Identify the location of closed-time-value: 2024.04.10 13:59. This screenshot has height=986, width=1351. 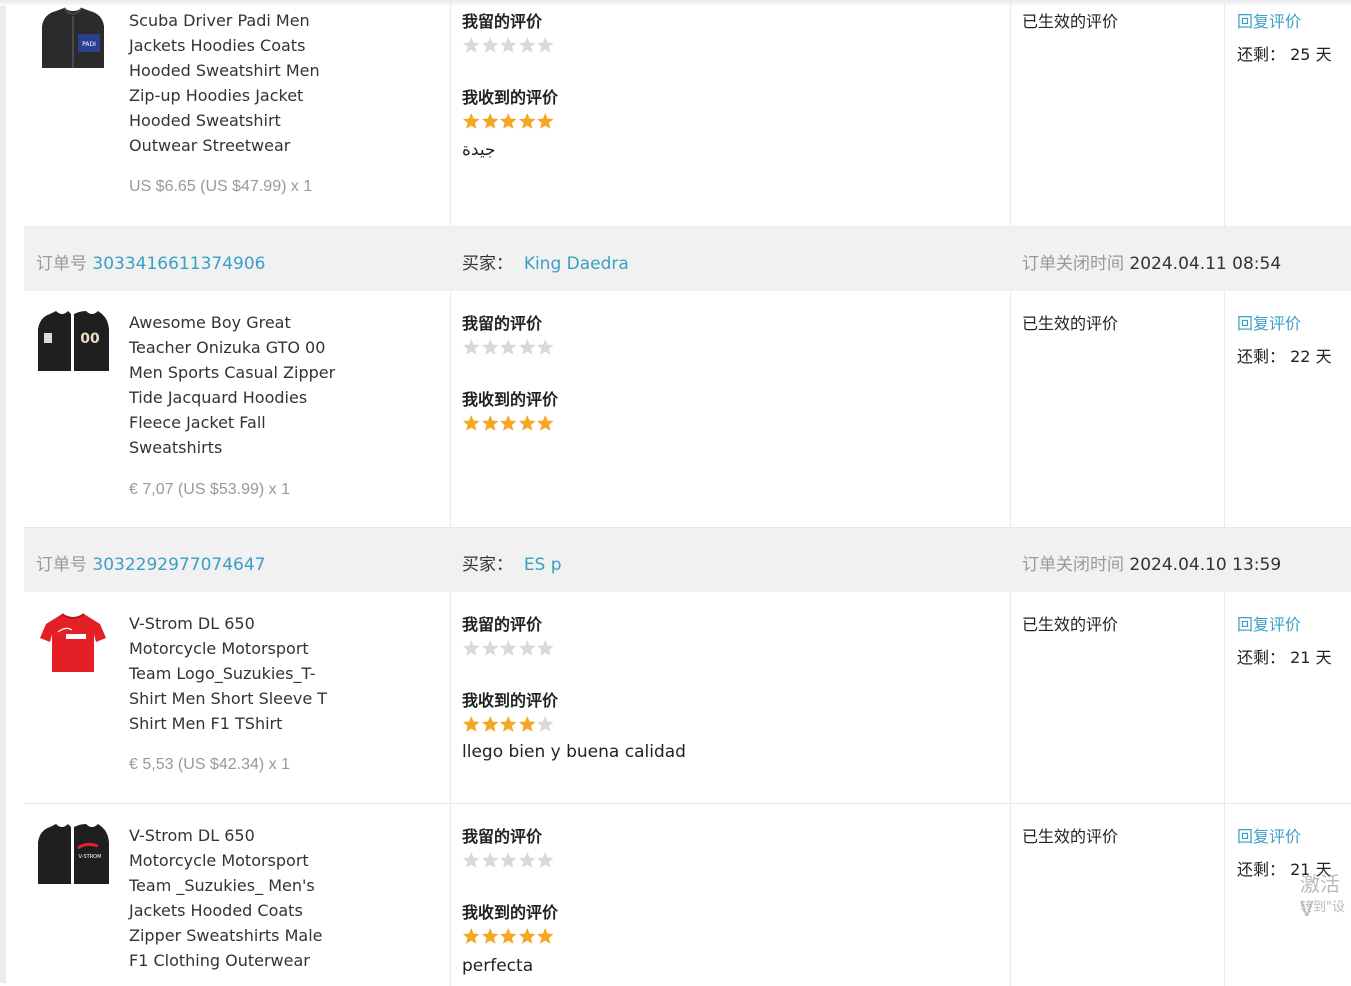
(1205, 565).